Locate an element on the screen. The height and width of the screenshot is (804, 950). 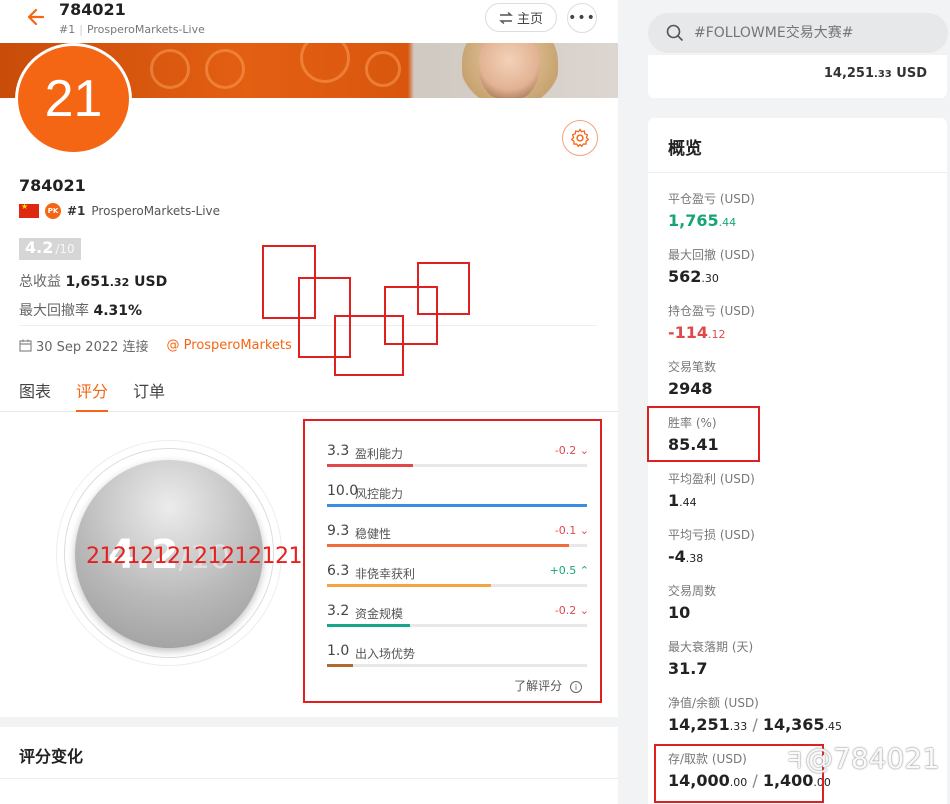
settings-gear-icon is located at coordinates (580, 138).